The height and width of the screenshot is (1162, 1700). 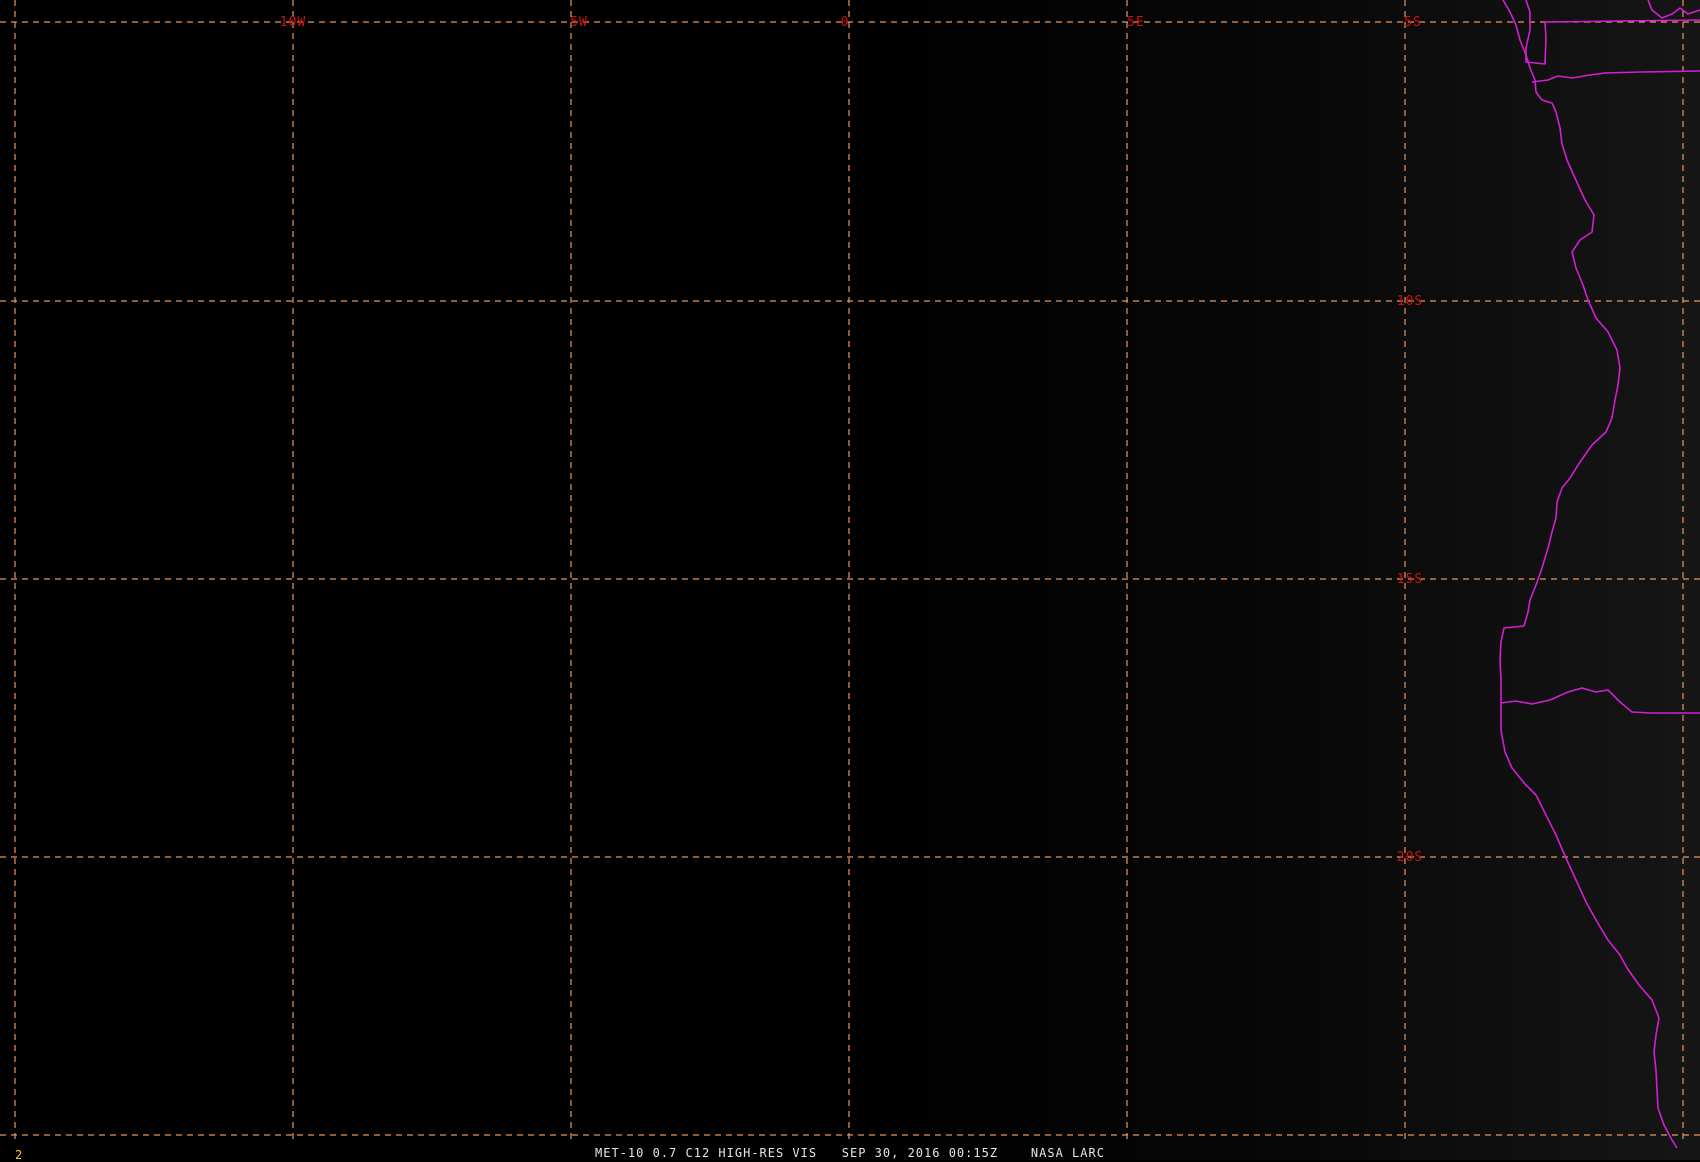 What do you see at coordinates (845, 22) in the screenshot?
I see `lon-label-0: 0` at bounding box center [845, 22].